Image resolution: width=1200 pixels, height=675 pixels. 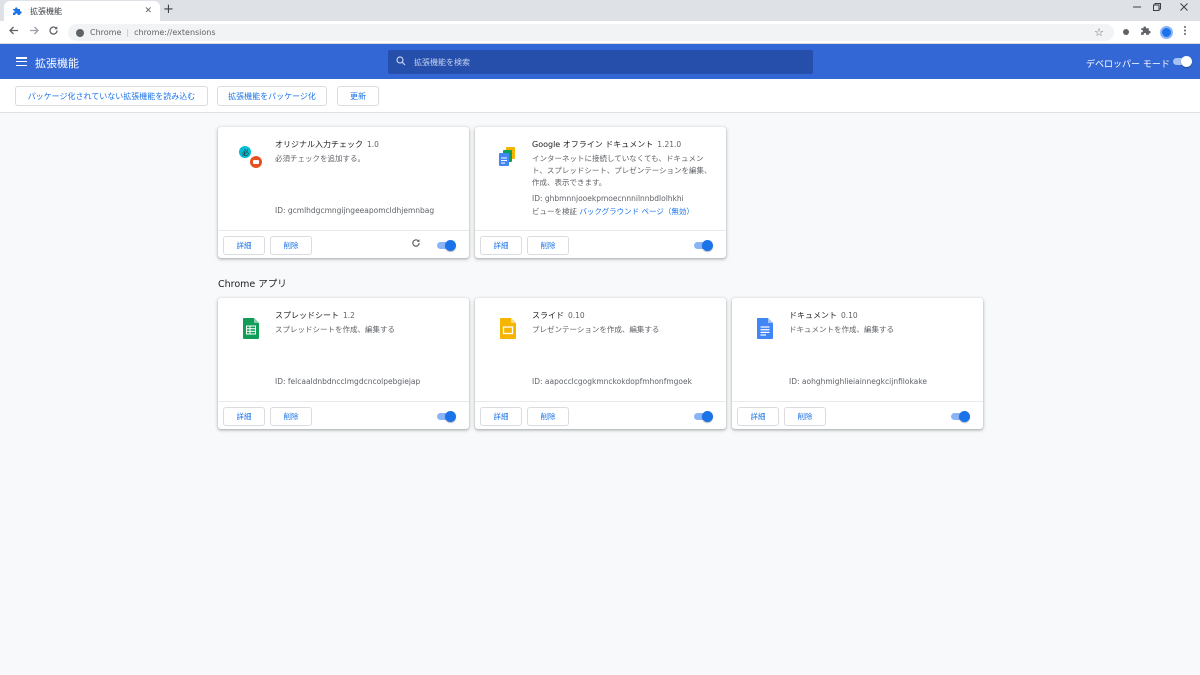 I want to click on pack-extension-button: 拡張機能をパッケージ化, so click(x=272, y=96).